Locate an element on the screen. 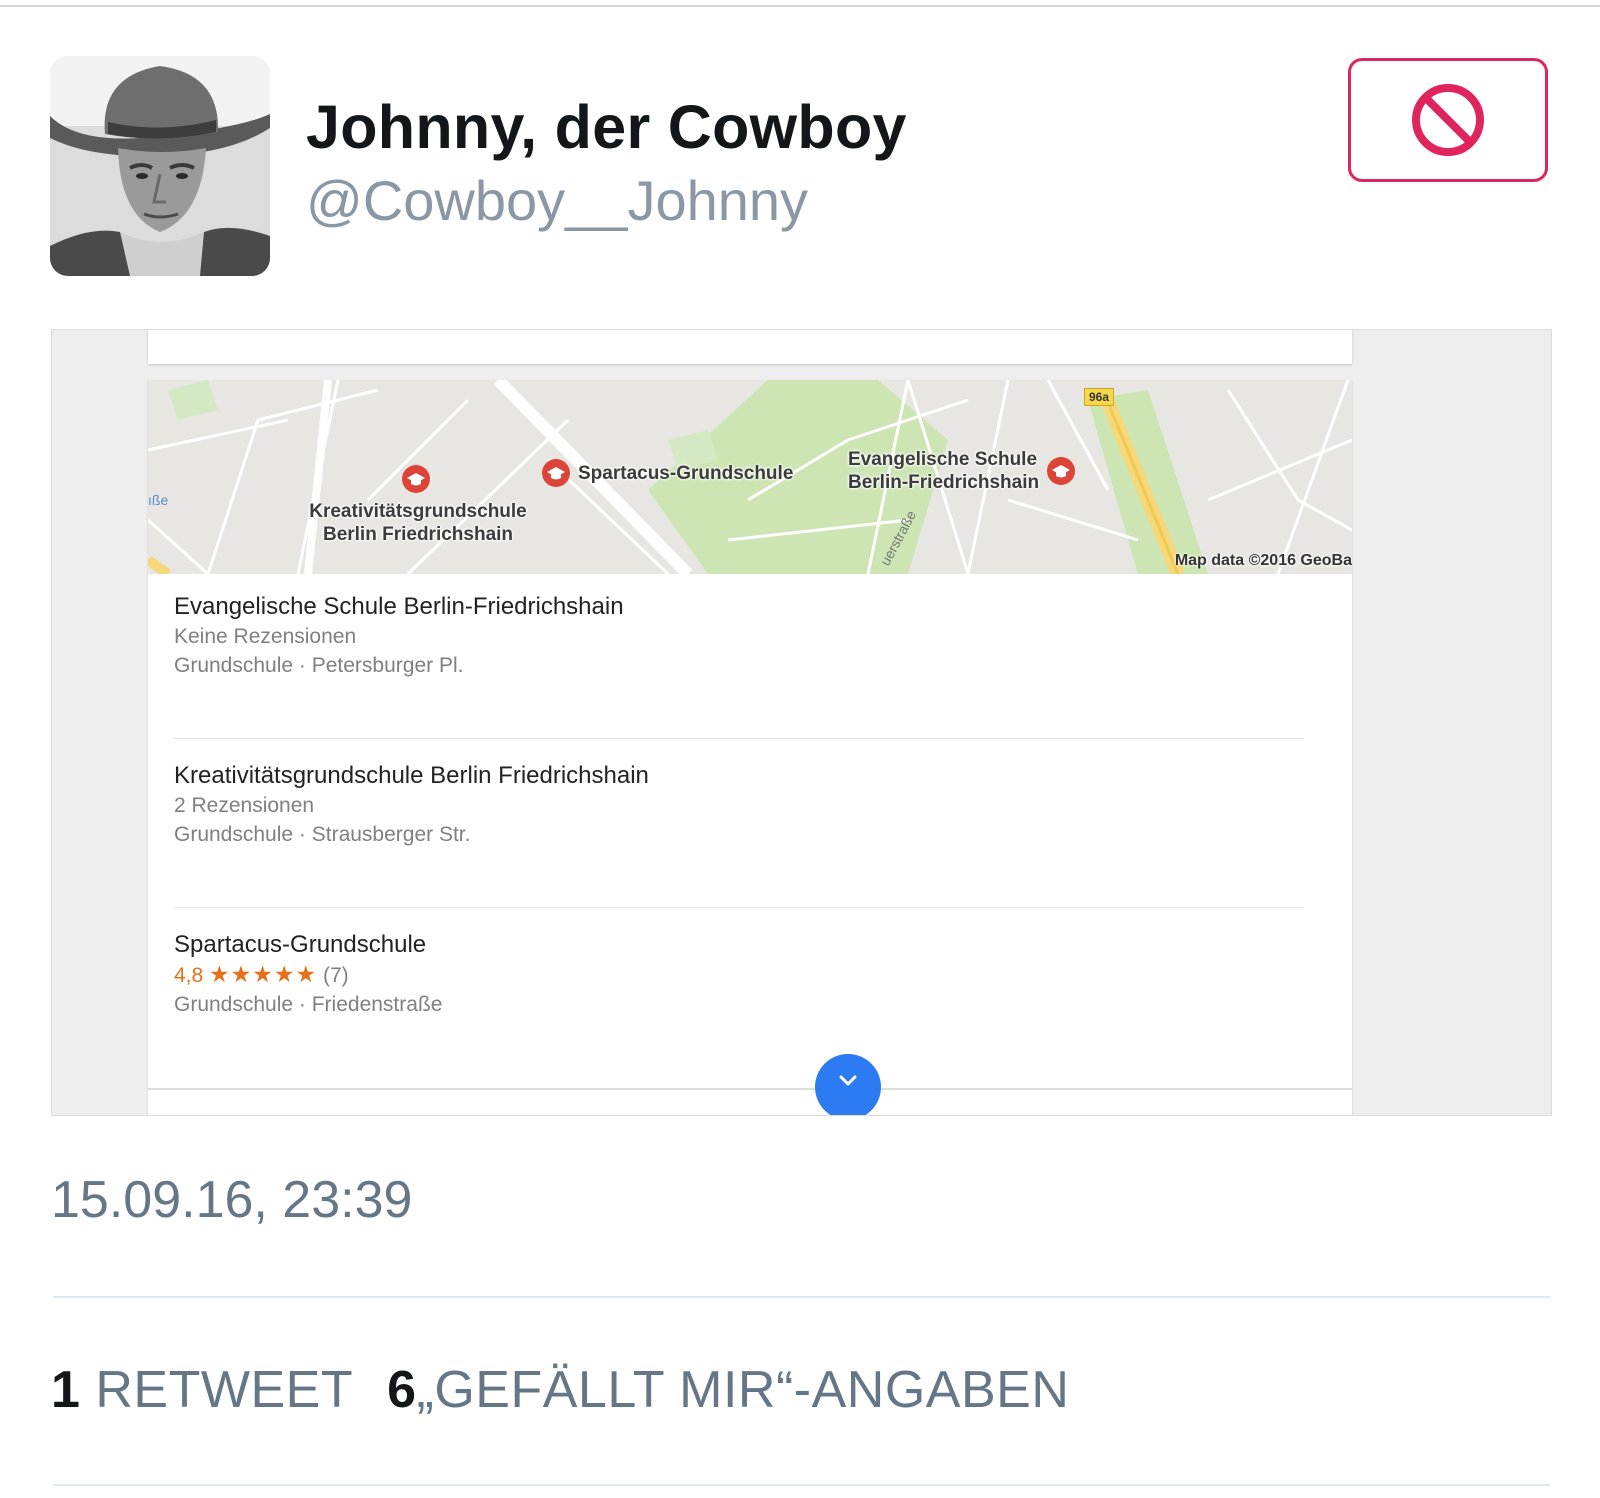 This screenshot has height=1498, width=1600. place-reviews: Keine Rezensionen is located at coordinates (265, 636).